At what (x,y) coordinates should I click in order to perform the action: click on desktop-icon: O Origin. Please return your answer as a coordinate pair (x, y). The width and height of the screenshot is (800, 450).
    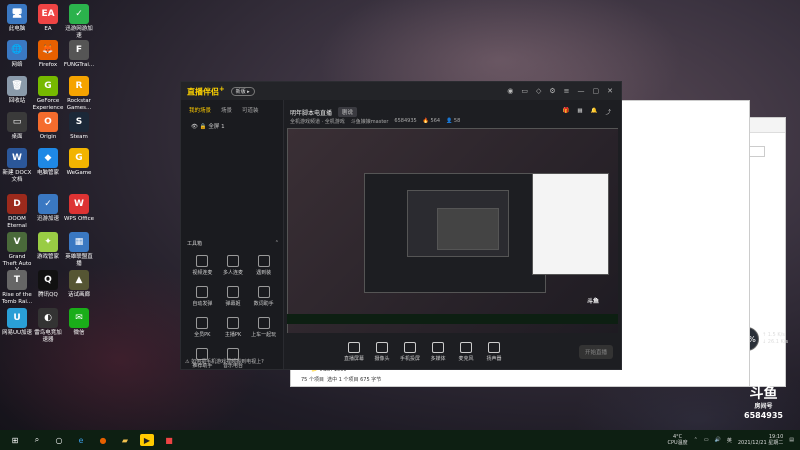
    Looking at the image, I should click on (48, 126).